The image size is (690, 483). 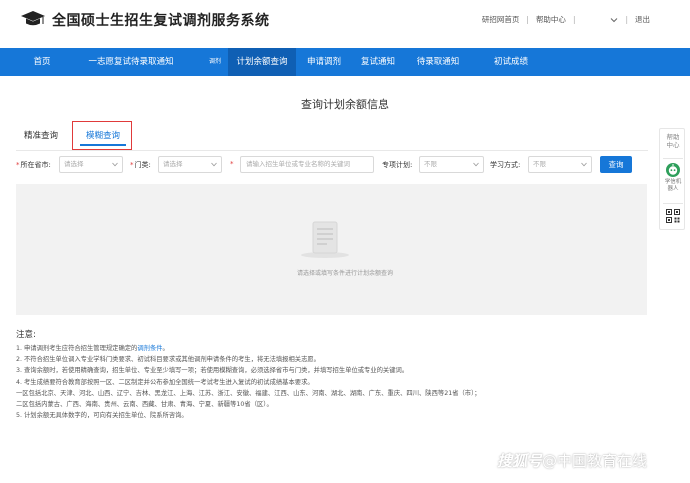 I want to click on keyword-required-mark: *, so click(x=232, y=164).